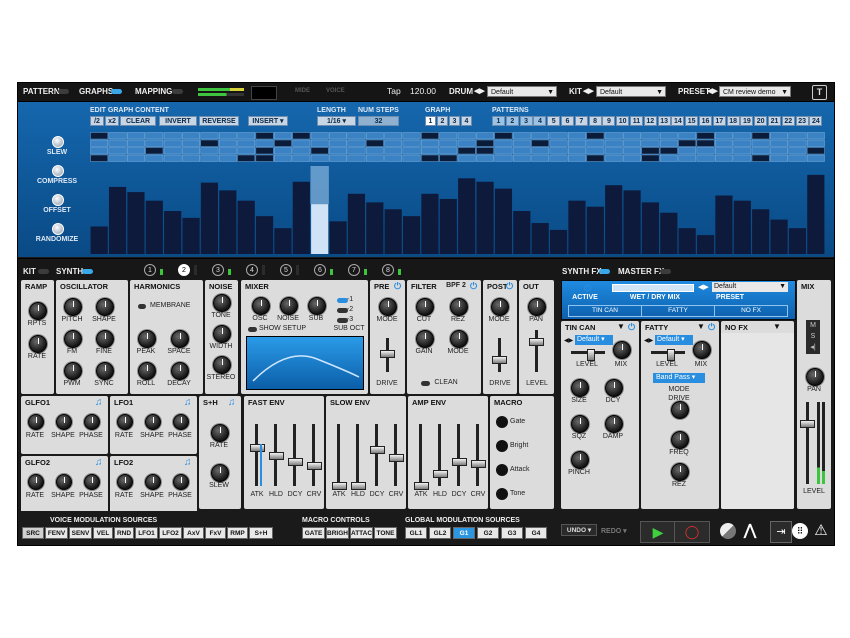 The image size is (850, 638). Describe the element at coordinates (621, 326) in the screenshot. I see `tin-can-menu-icon: ▼` at that location.